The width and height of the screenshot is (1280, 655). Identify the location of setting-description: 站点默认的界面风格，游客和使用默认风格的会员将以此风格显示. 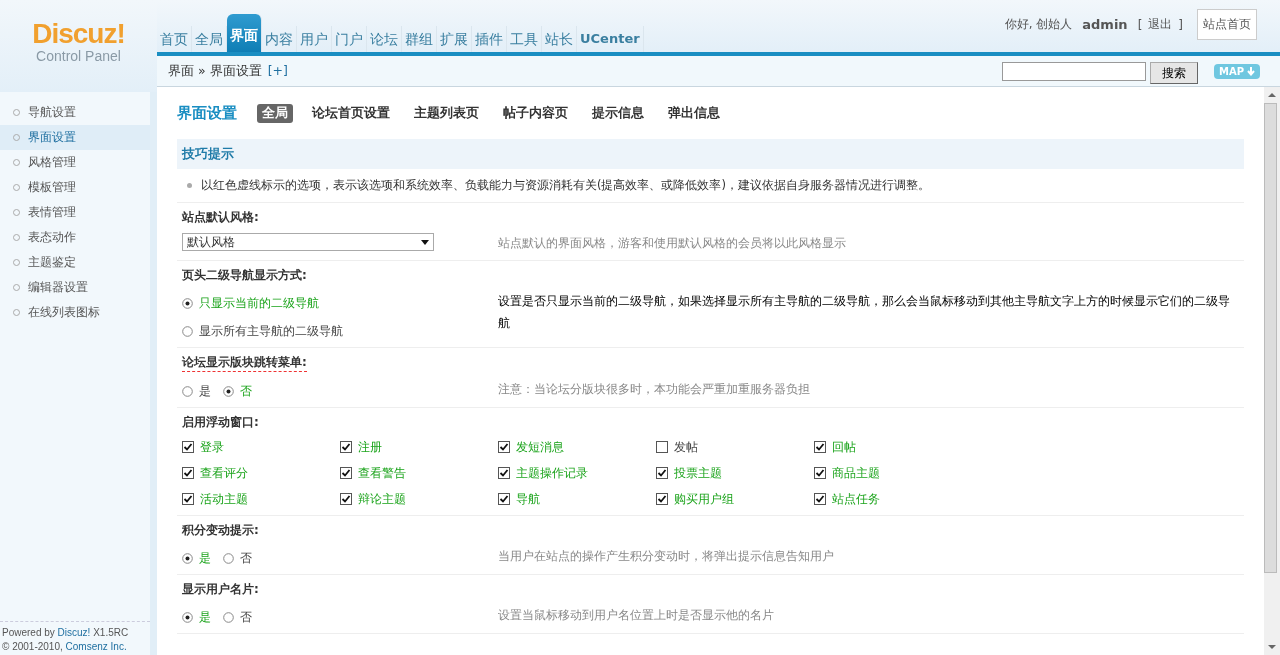
(672, 243).